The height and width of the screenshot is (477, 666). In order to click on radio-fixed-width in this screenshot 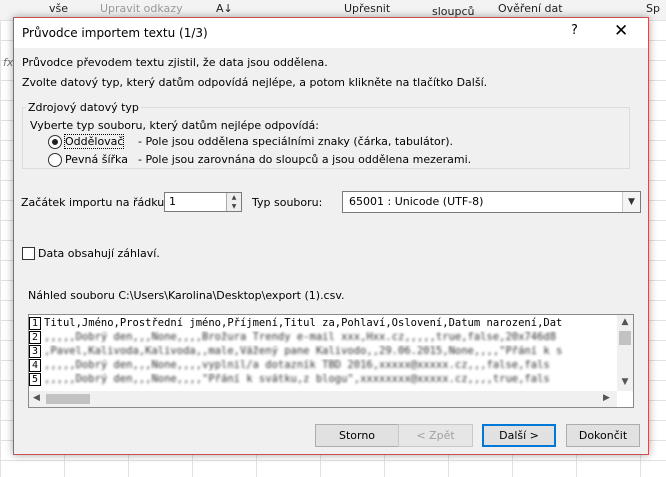, I will do `click(55, 160)`.